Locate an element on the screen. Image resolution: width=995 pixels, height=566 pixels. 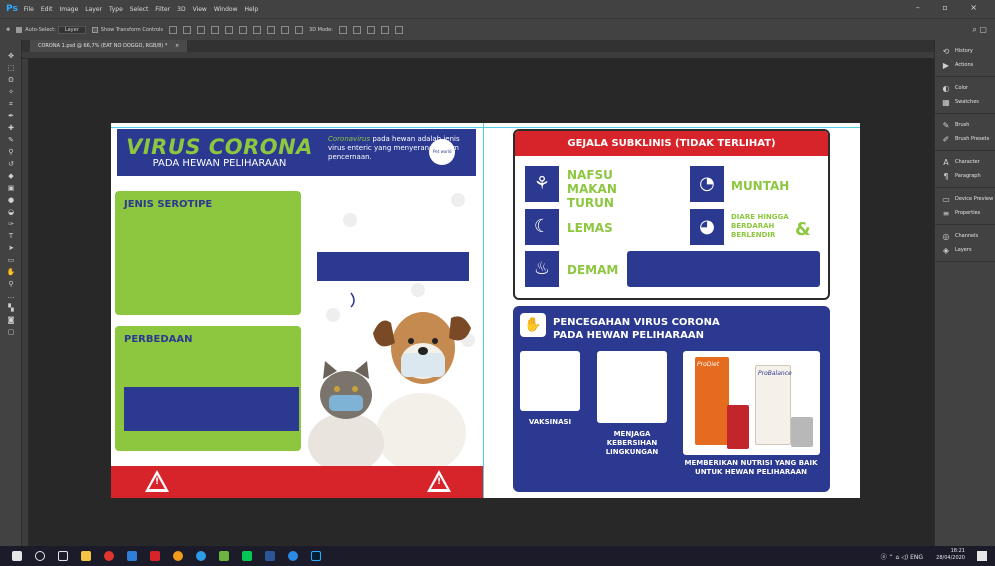
start-windows-icon is located at coordinates (17, 556).